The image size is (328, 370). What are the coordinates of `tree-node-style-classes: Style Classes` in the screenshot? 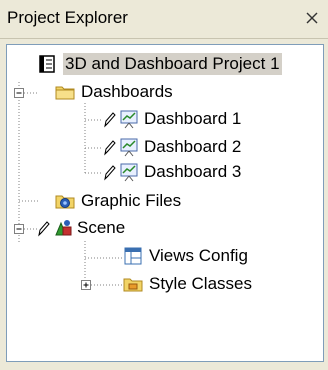 It's located at (165, 285).